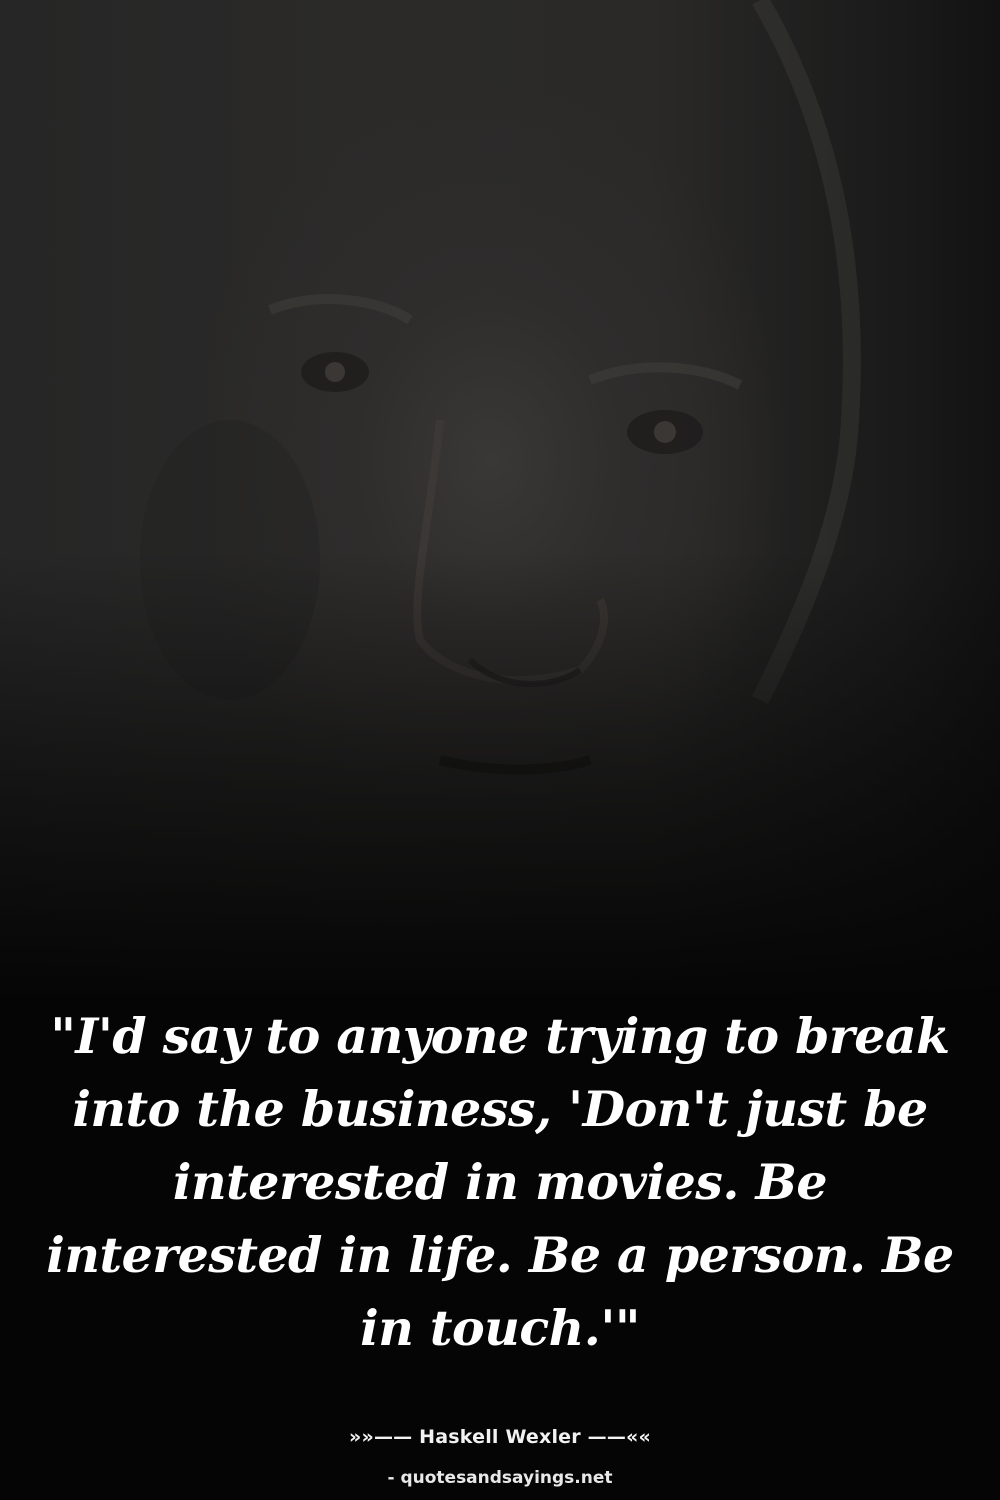 This screenshot has height=1500, width=1000. What do you see at coordinates (500, 1437) in the screenshot?
I see `author-line: »»—— Haskell Wexler ——««` at bounding box center [500, 1437].